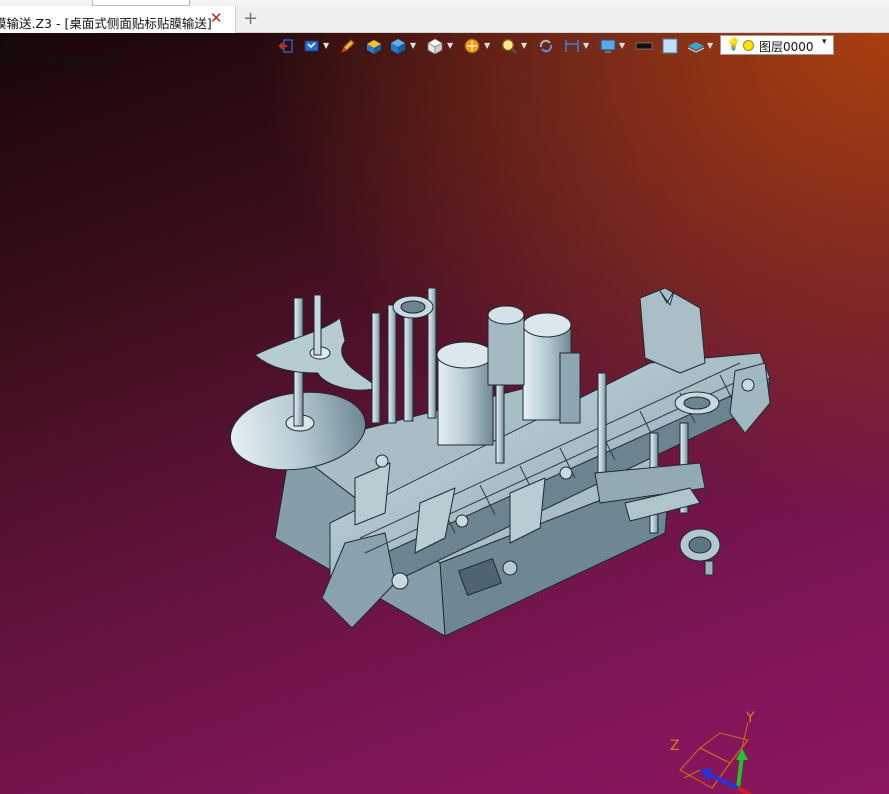  What do you see at coordinates (216, 18) in the screenshot?
I see `close-icon: ✕` at bounding box center [216, 18].